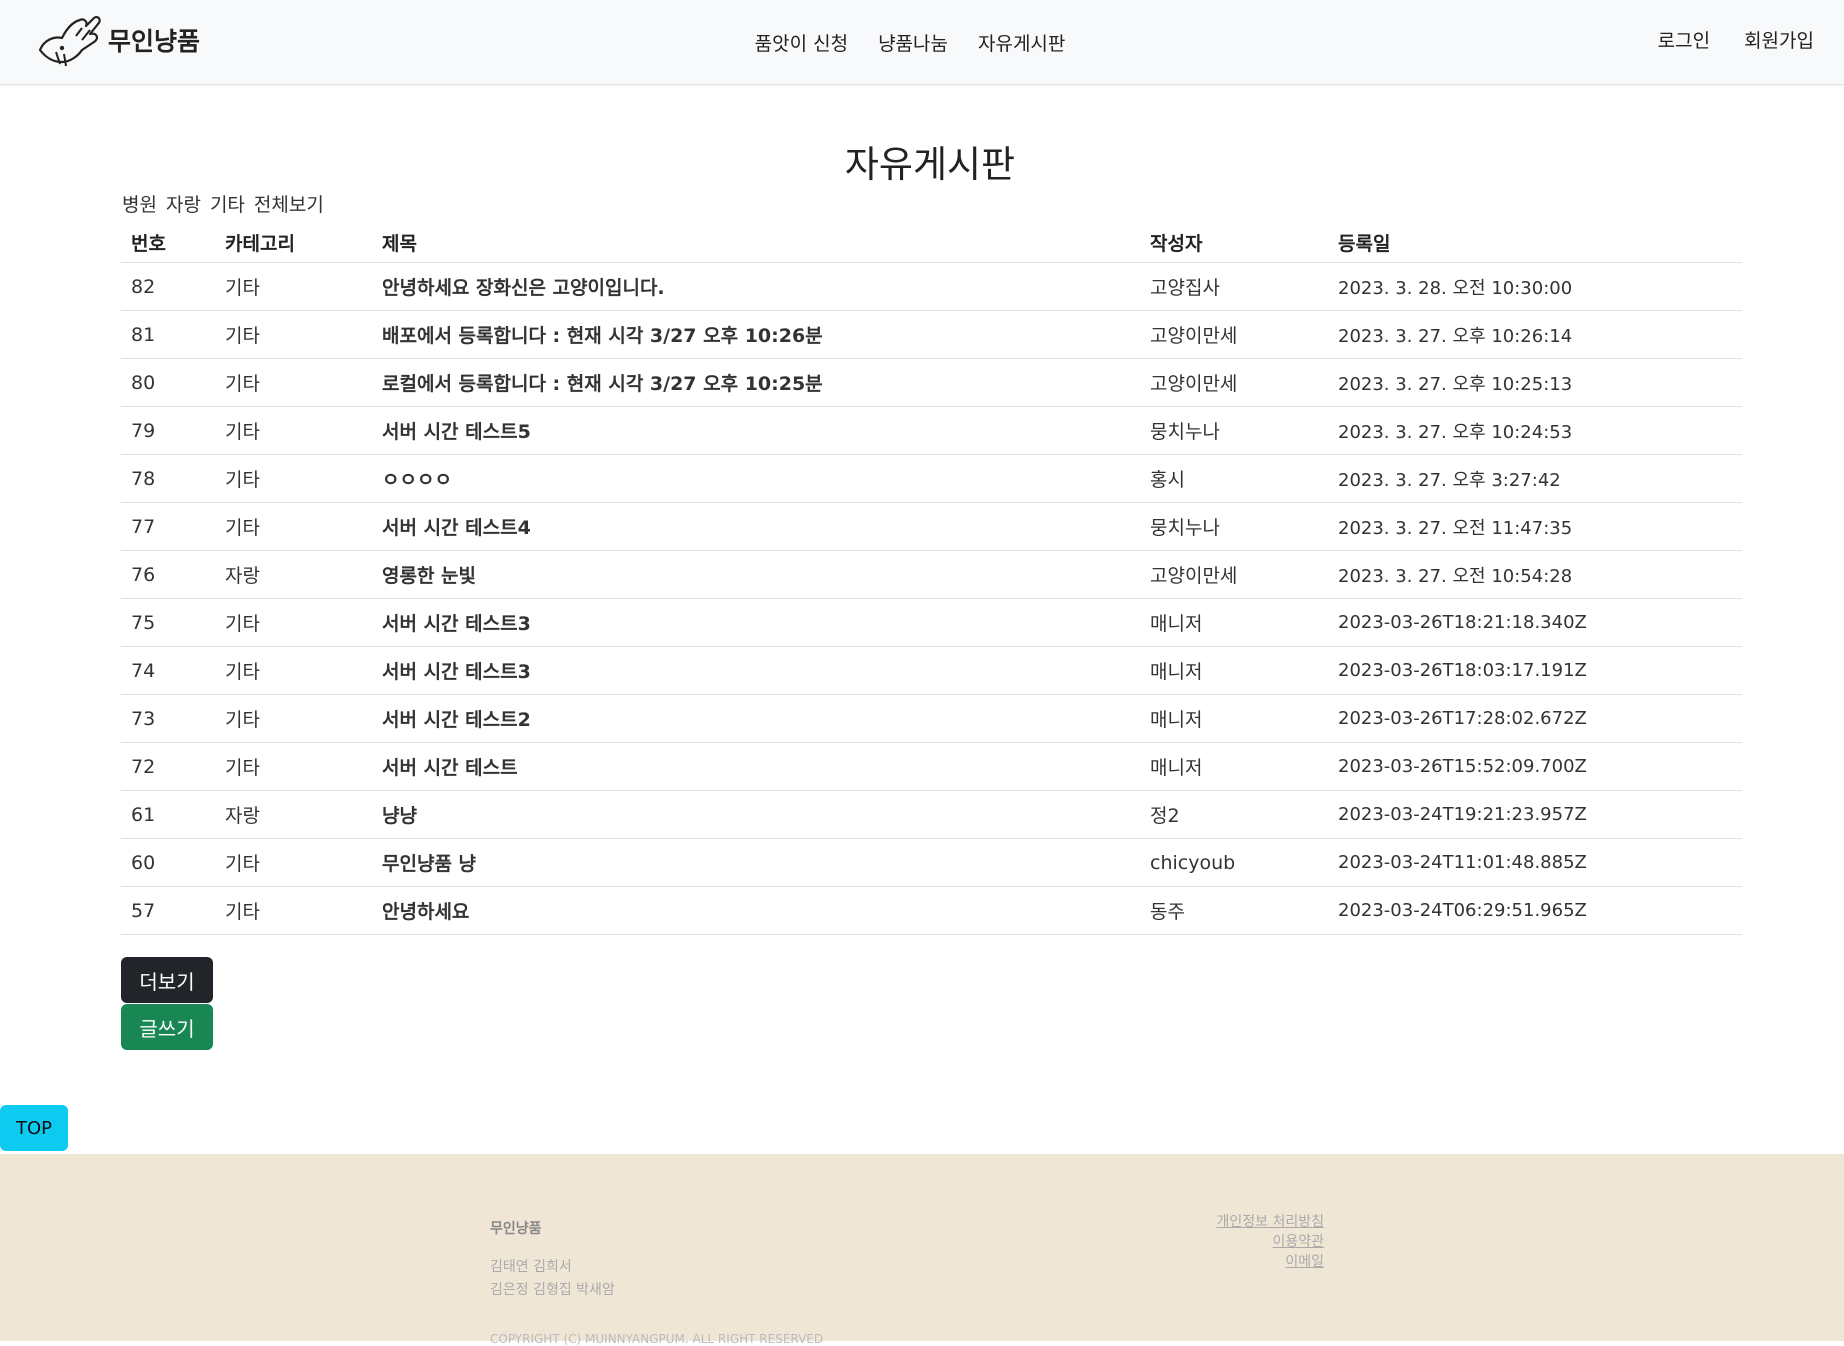  Describe the element at coordinates (756, 526) in the screenshot. I see `post-title-link: 서버 시간 테스트4` at that location.